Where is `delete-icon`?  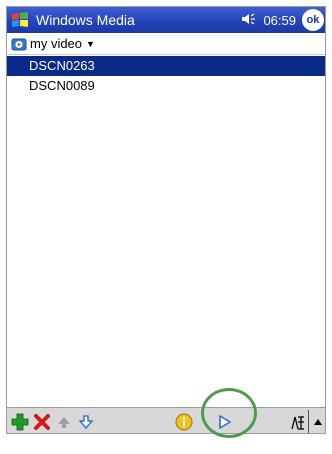
delete-icon is located at coordinates (42, 422).